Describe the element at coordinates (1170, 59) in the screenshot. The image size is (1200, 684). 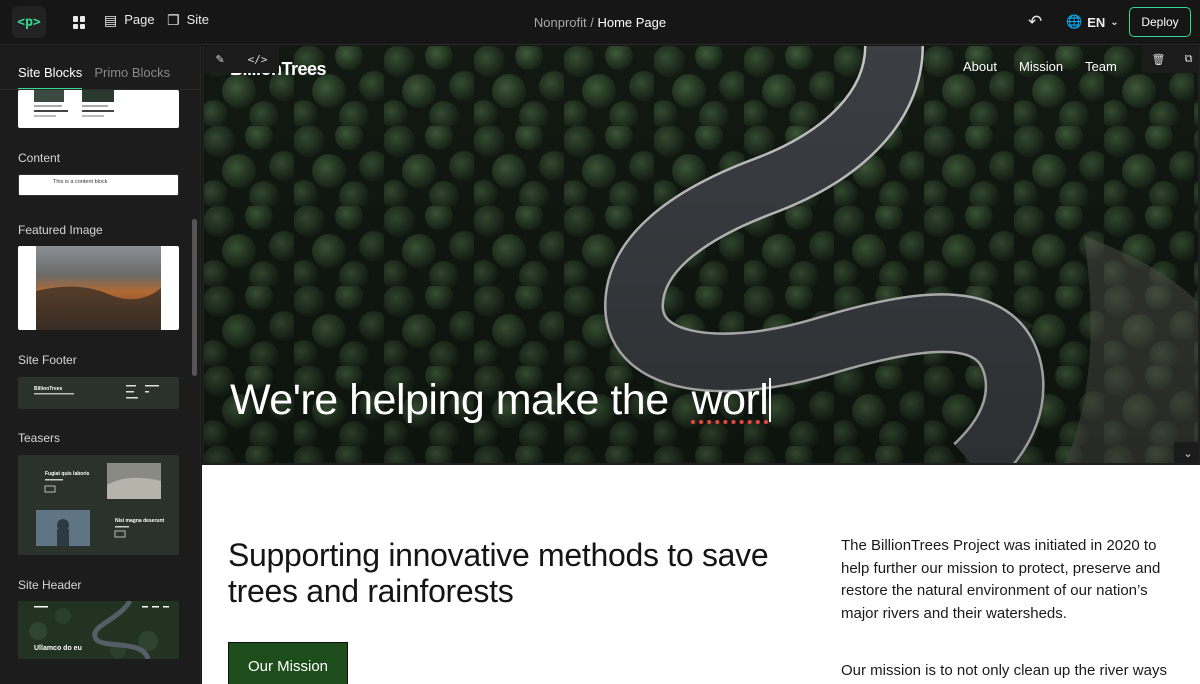
I see `block-actions-toolbar: 🗑 ⧉` at that location.